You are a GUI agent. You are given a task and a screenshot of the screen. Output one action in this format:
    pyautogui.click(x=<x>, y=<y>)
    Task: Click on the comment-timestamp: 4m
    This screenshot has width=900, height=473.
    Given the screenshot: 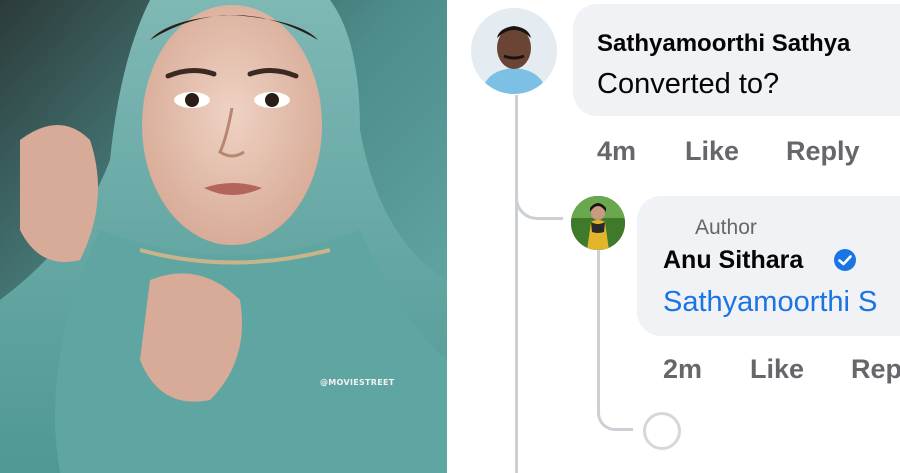 What is the action you would take?
    pyautogui.click(x=616, y=151)
    